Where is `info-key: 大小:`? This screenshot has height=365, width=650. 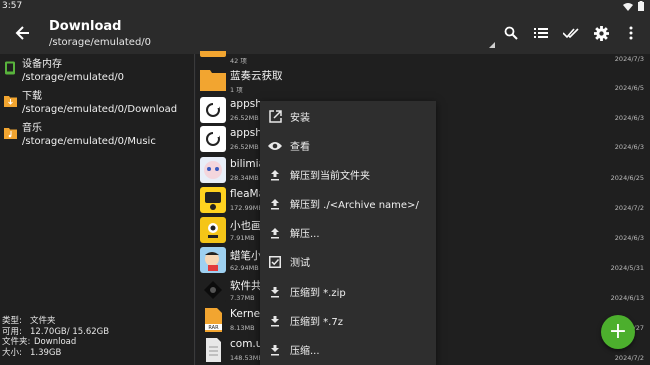
info-key: 大小: is located at coordinates (12, 352).